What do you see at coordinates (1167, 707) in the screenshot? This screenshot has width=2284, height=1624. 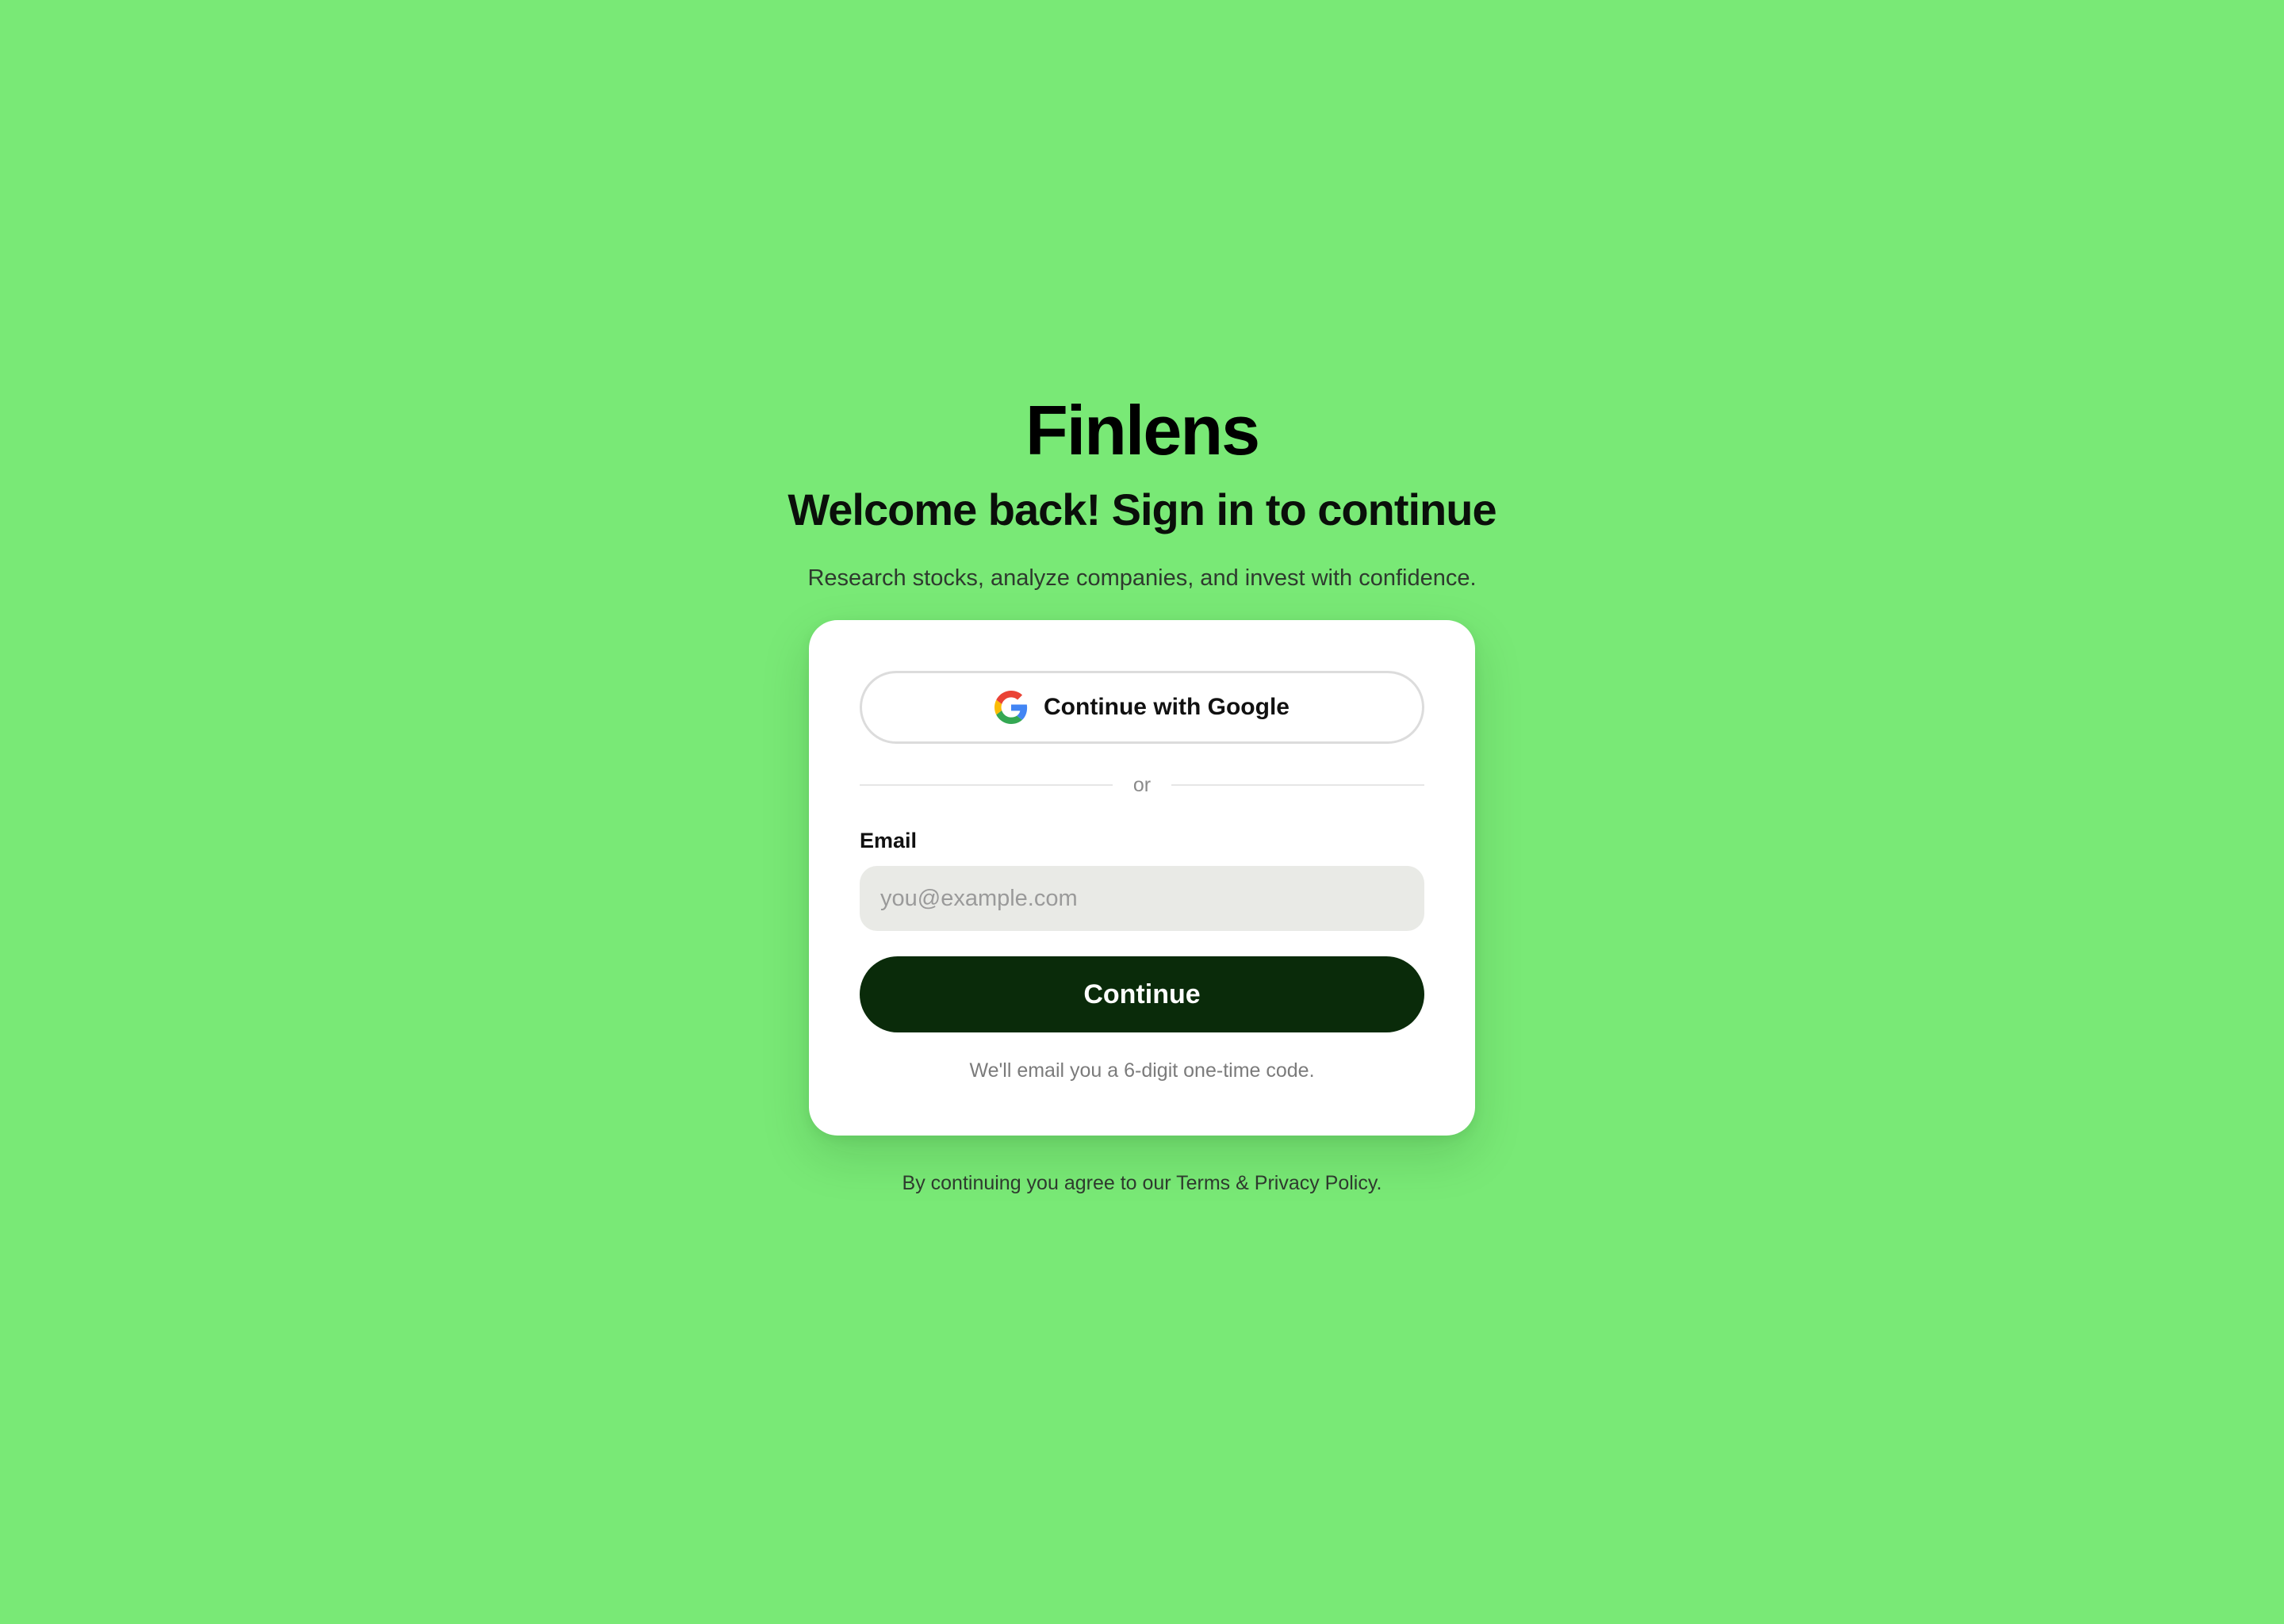 I see `google-button-label: Continue with Google` at bounding box center [1167, 707].